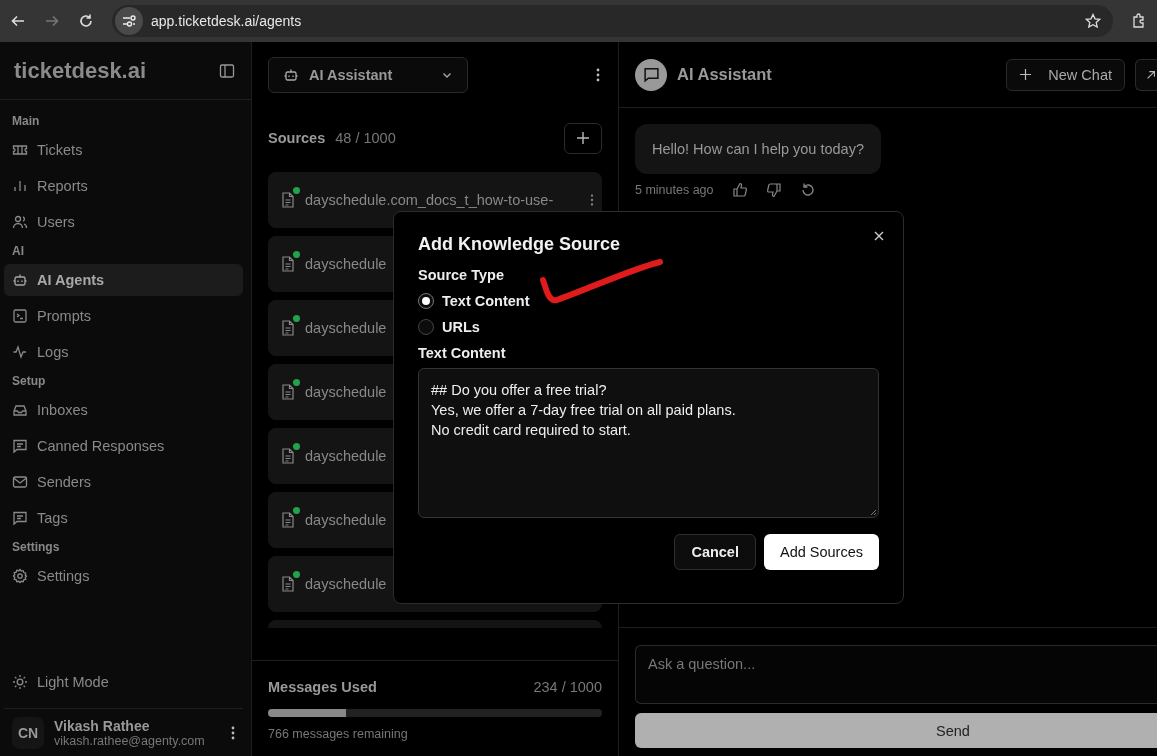  Describe the element at coordinates (18, 251) in the screenshot. I see `nav-section-title: AI` at that location.